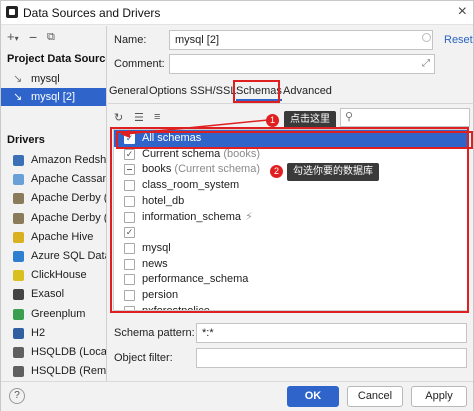 This screenshot has height=411, width=474. I want to click on data-source-label: mysql [2], so click(53, 97).